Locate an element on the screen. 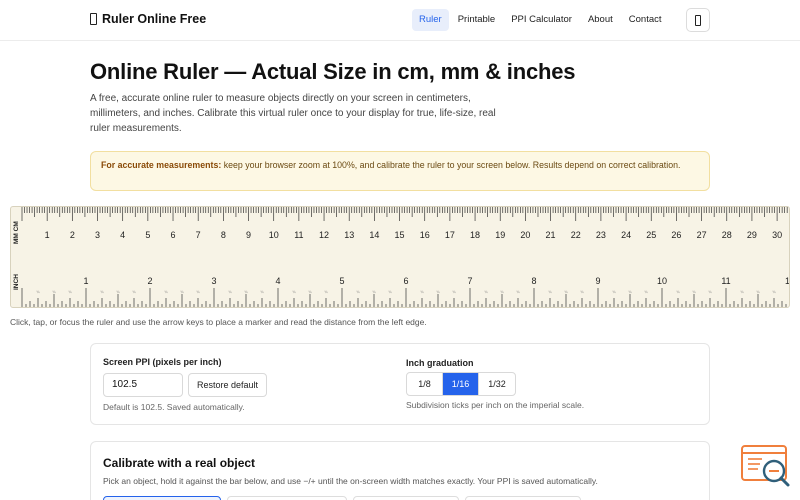  cm-tick-label: 28 is located at coordinates (727, 235).